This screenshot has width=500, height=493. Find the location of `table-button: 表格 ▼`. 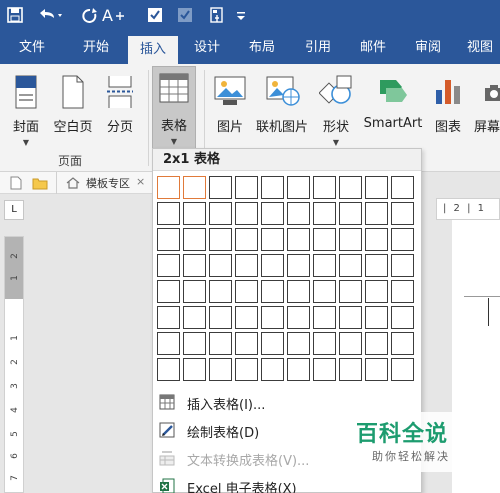

table-button: 表格 ▼ is located at coordinates (174, 108).